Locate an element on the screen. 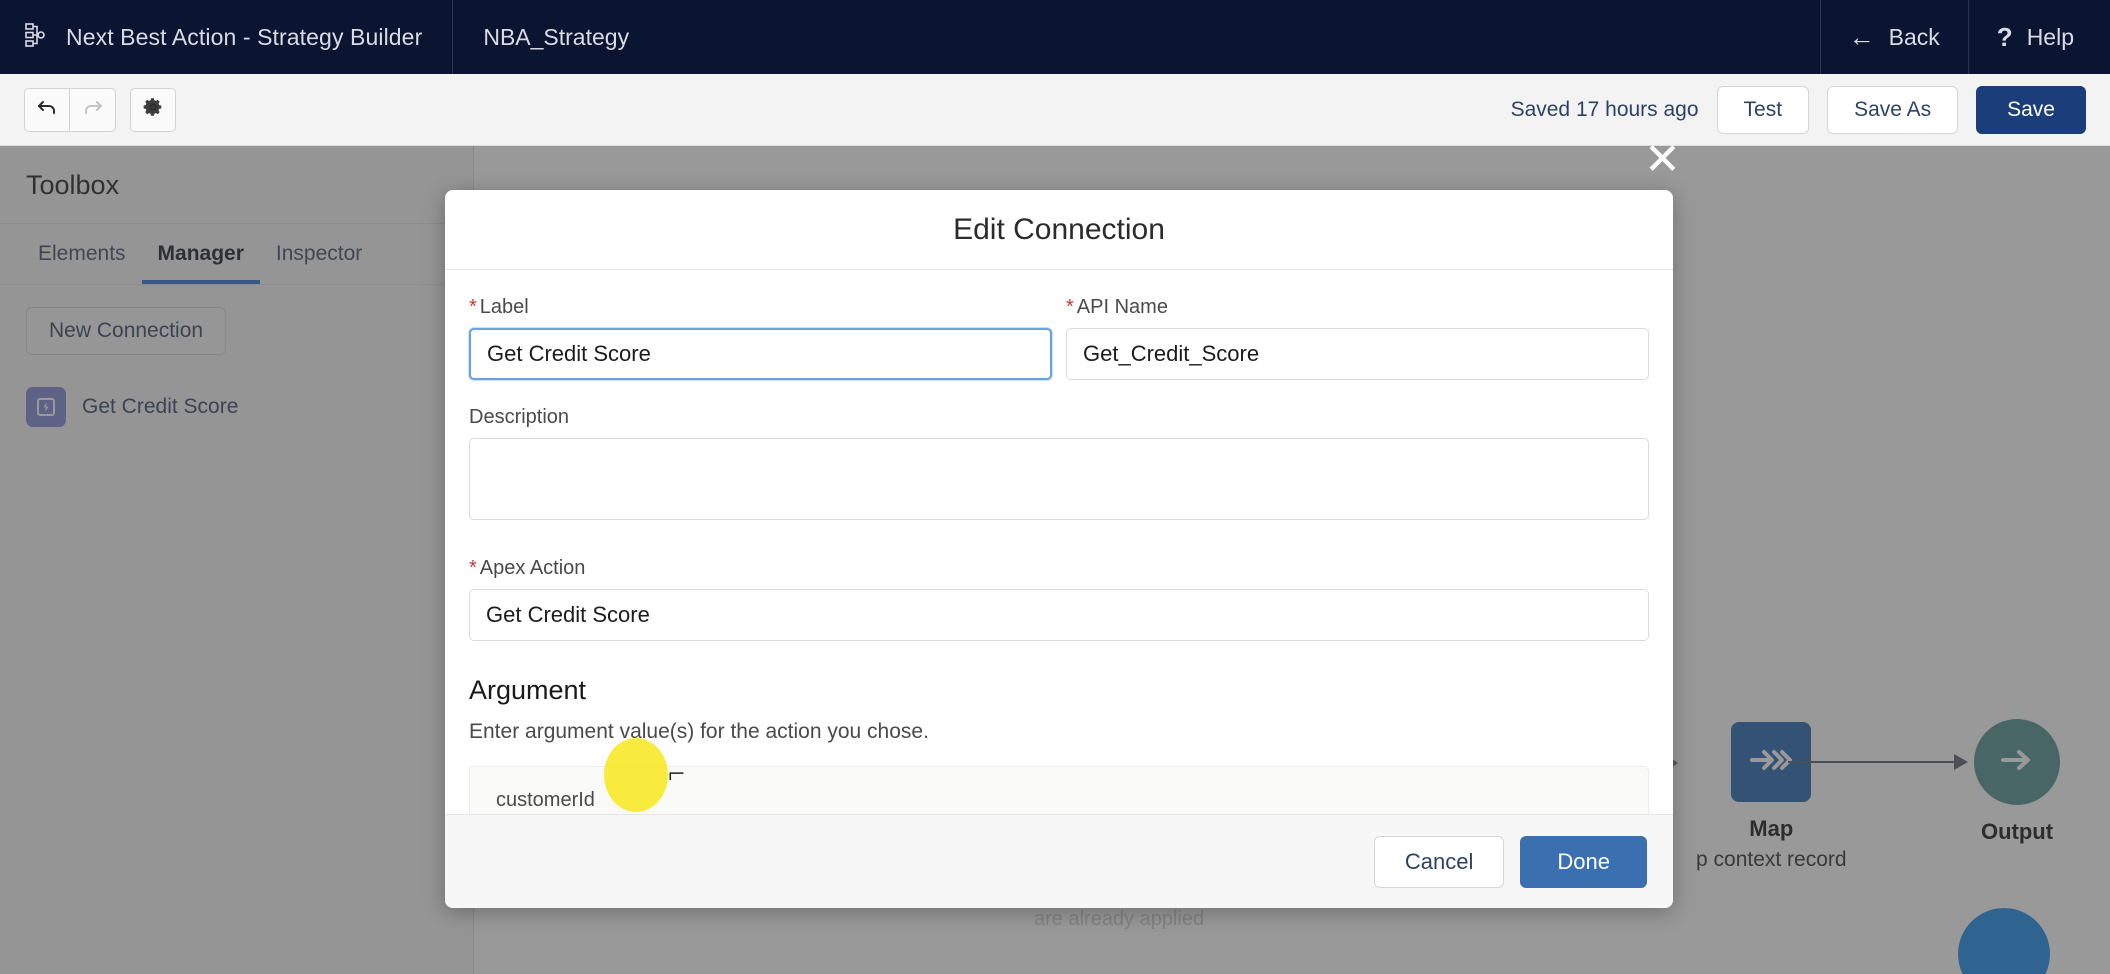 The image size is (2110, 974). secondary-toolbar: Saved 17 hours ago Test Save As Save is located at coordinates (1055, 110).